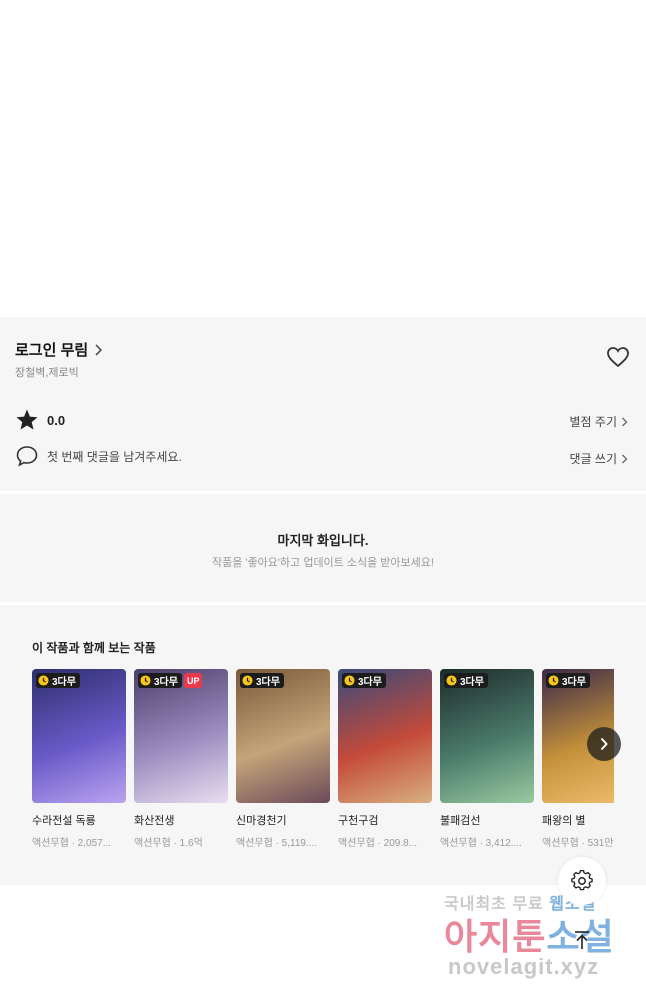 This screenshot has width=646, height=1001. What do you see at coordinates (114, 456) in the screenshot?
I see `comment-prompt-text: 첫 번째 댓글을 남겨주세요.` at bounding box center [114, 456].